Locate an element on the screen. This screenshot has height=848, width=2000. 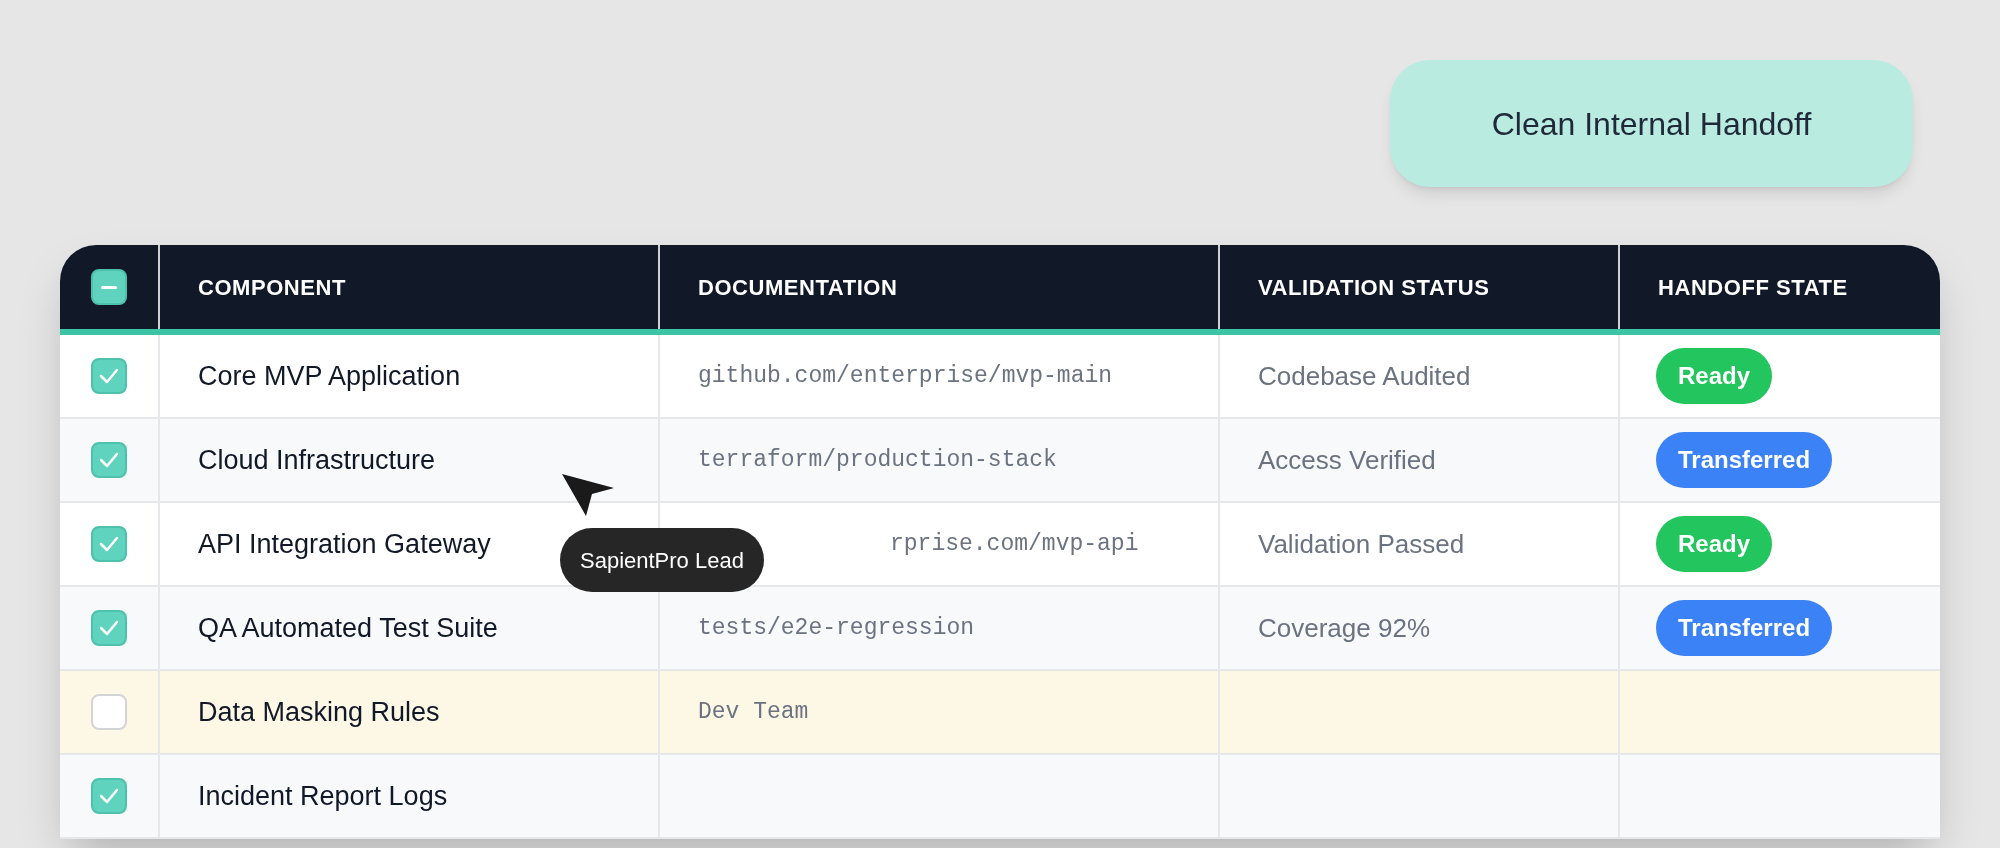
dash-icon is located at coordinates (109, 287).